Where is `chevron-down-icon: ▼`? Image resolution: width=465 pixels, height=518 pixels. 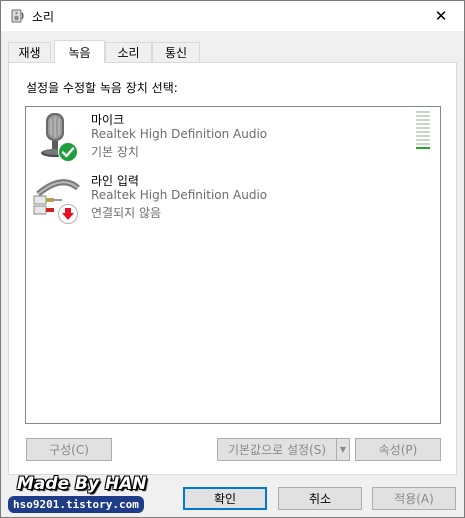
chevron-down-icon: ▼ is located at coordinates (343, 449).